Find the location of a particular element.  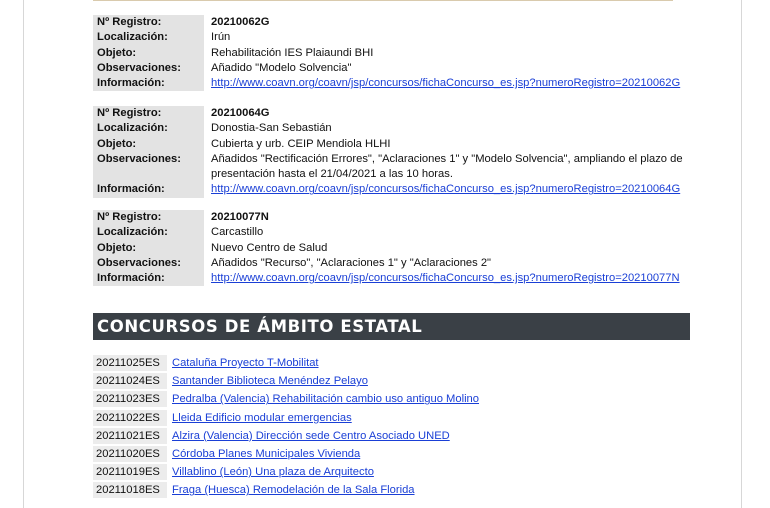

contest-link: Santander Biblioteca Menéndez Pelayo is located at coordinates (267, 381).